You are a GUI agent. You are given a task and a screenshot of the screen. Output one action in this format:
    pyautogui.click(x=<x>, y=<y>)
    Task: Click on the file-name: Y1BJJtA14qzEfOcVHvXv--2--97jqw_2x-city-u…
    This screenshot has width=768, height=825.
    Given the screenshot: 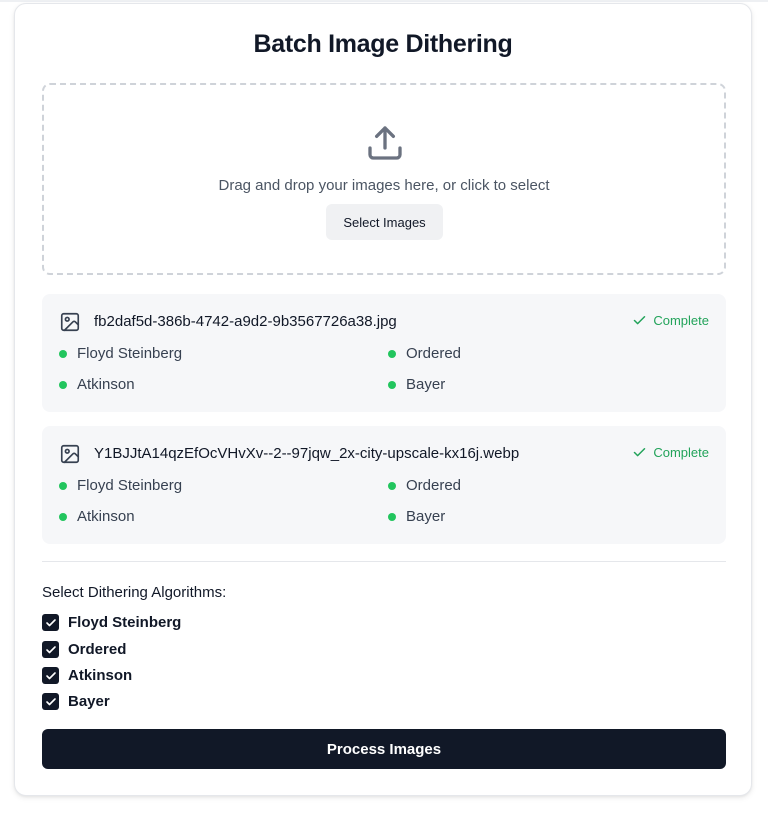 What is the action you would take?
    pyautogui.click(x=307, y=453)
    